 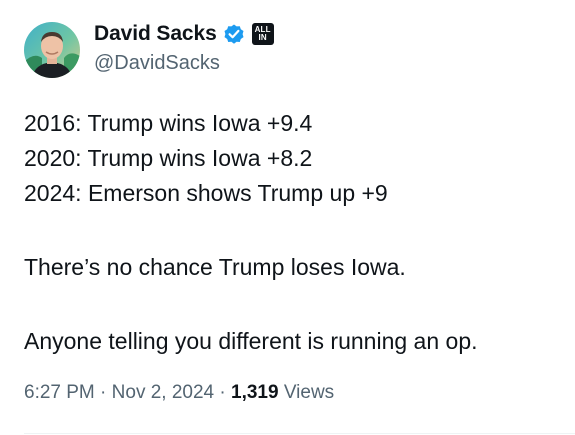 I want to click on author-display-name: David Sacks, so click(x=155, y=34).